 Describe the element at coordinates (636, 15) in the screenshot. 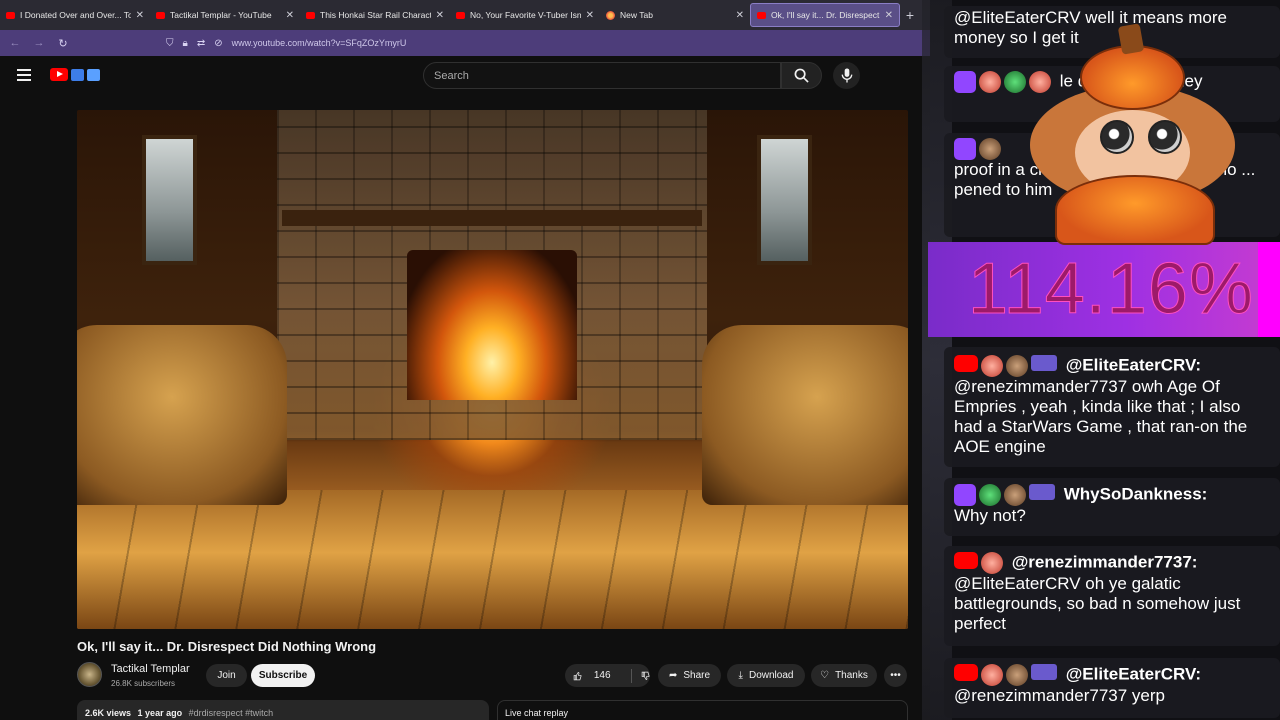

I see `tab-title: New Tab` at that location.